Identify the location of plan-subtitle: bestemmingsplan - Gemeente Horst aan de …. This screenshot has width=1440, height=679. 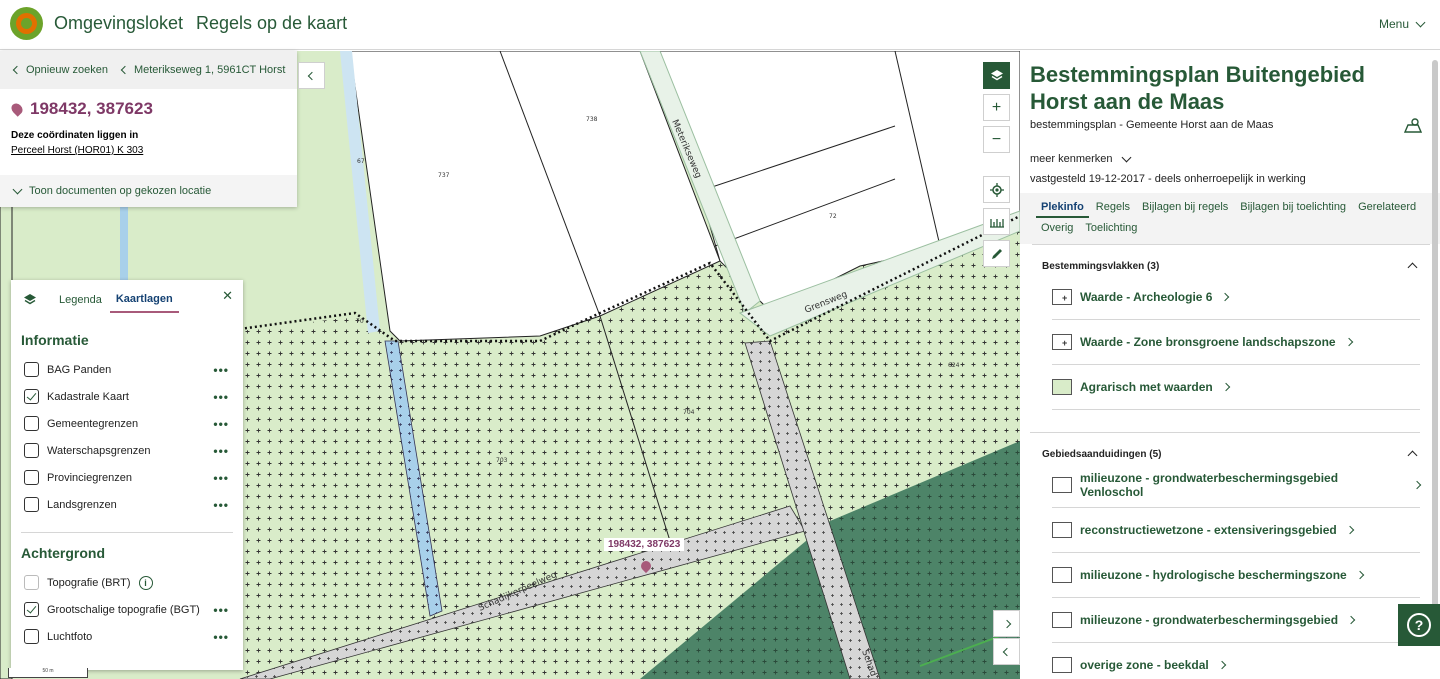
(1152, 125).